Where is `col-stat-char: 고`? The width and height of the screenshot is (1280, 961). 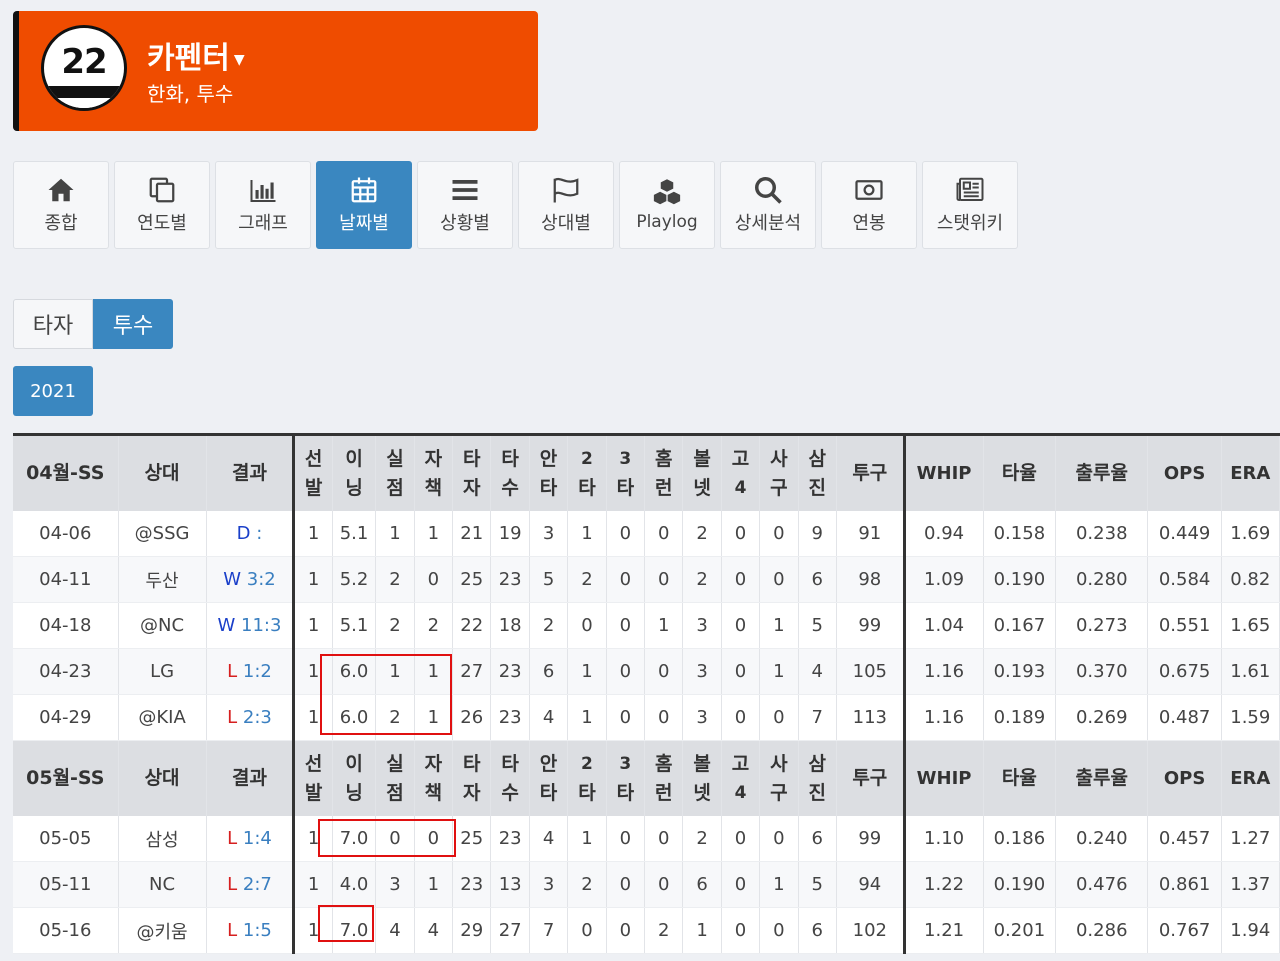 col-stat-char: 고 is located at coordinates (740, 458).